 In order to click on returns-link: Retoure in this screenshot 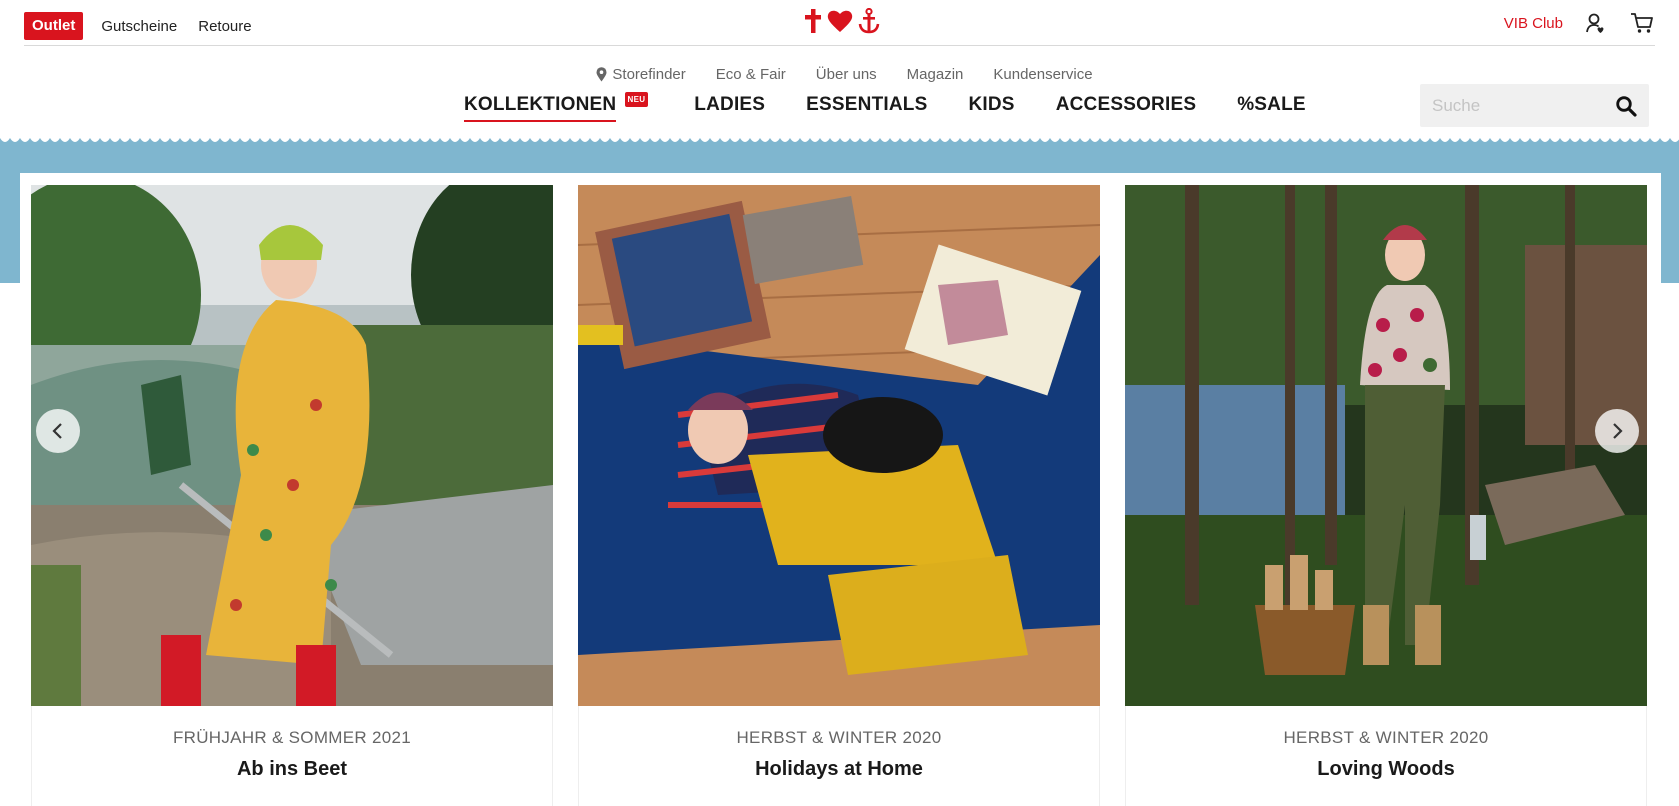, I will do `click(224, 26)`.